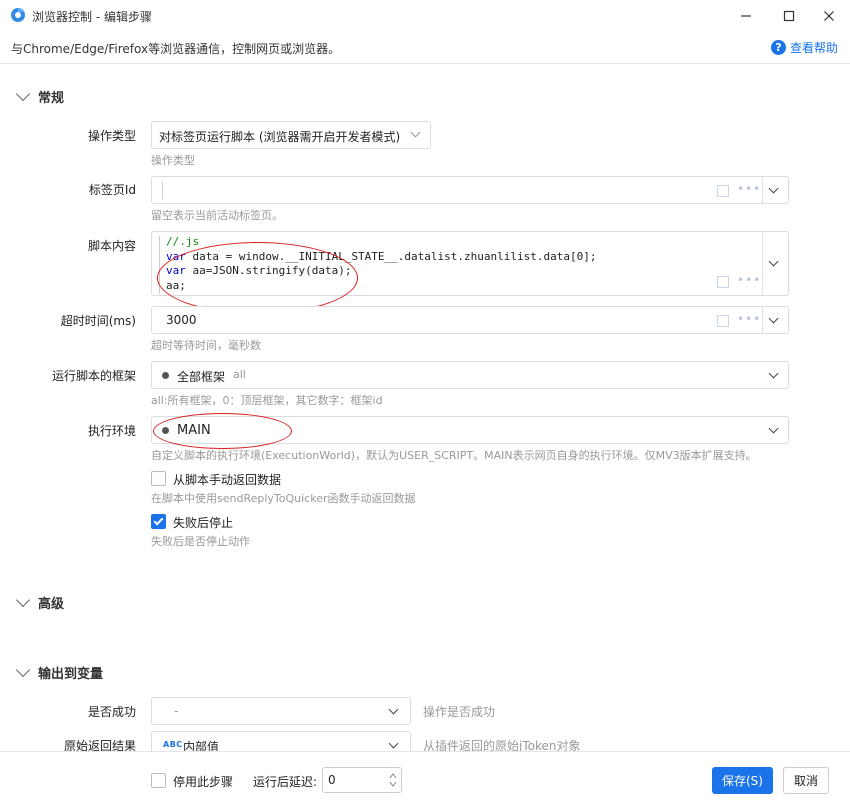 The width and height of the screenshot is (850, 810). I want to click on section-output-title: 输出到变量, so click(71, 674).